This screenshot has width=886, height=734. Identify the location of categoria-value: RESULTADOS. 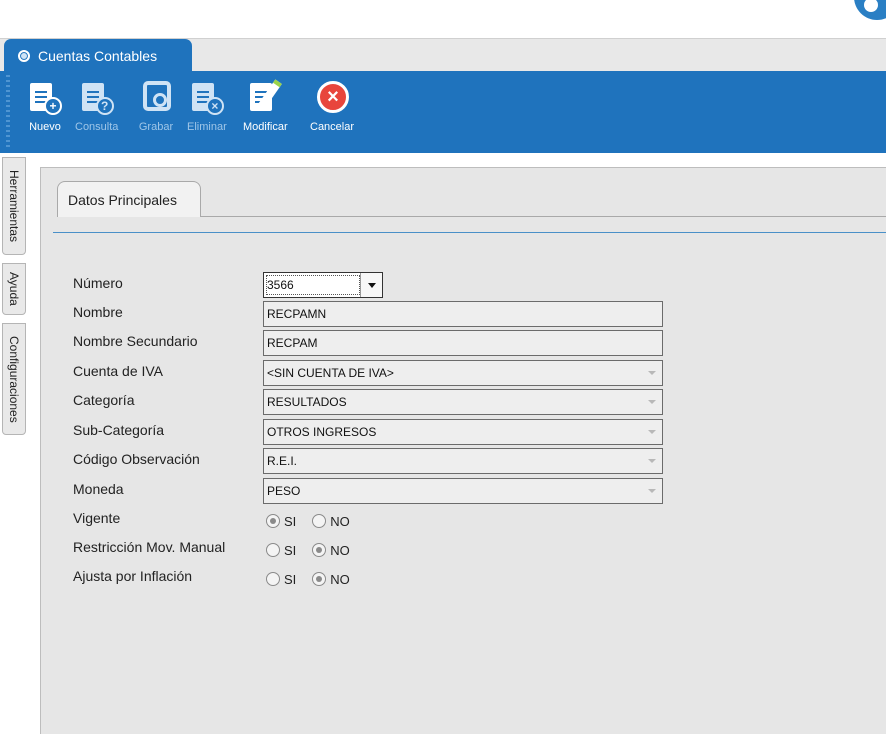
(307, 402).